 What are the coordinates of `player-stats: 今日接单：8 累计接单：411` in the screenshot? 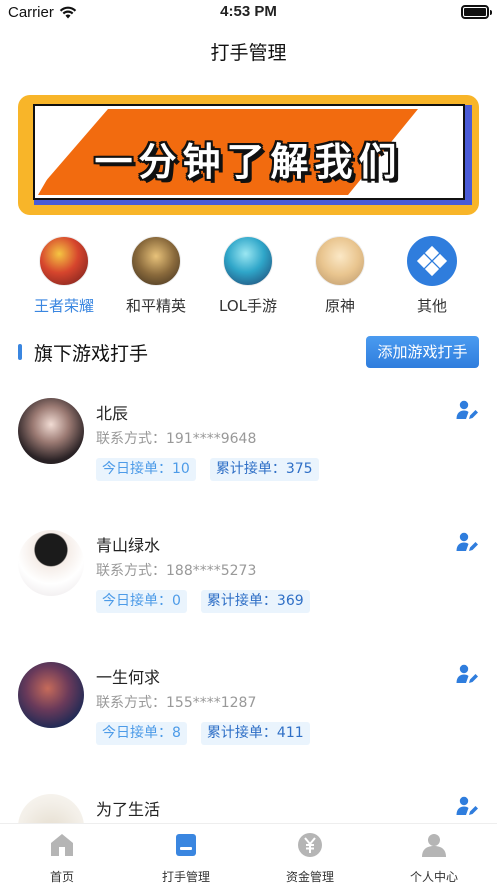 It's located at (203, 733).